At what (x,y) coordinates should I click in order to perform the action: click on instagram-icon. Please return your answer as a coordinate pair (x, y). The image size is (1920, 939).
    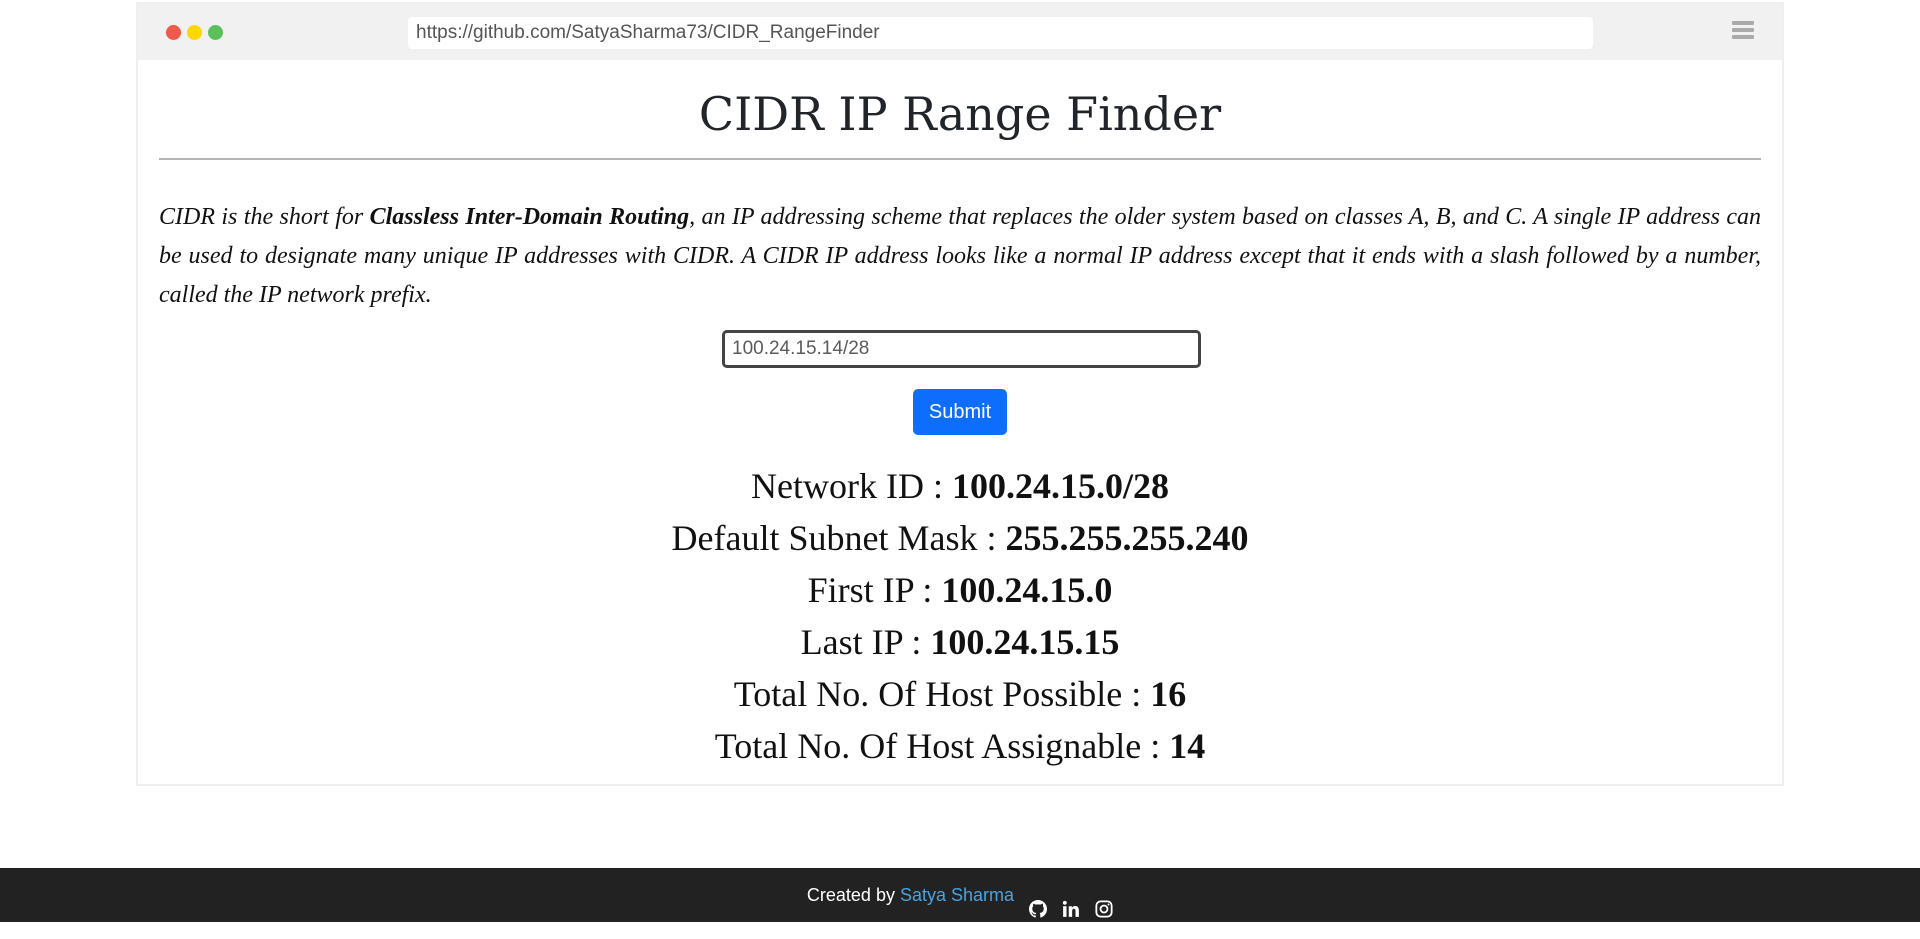
    Looking at the image, I should click on (1104, 901).